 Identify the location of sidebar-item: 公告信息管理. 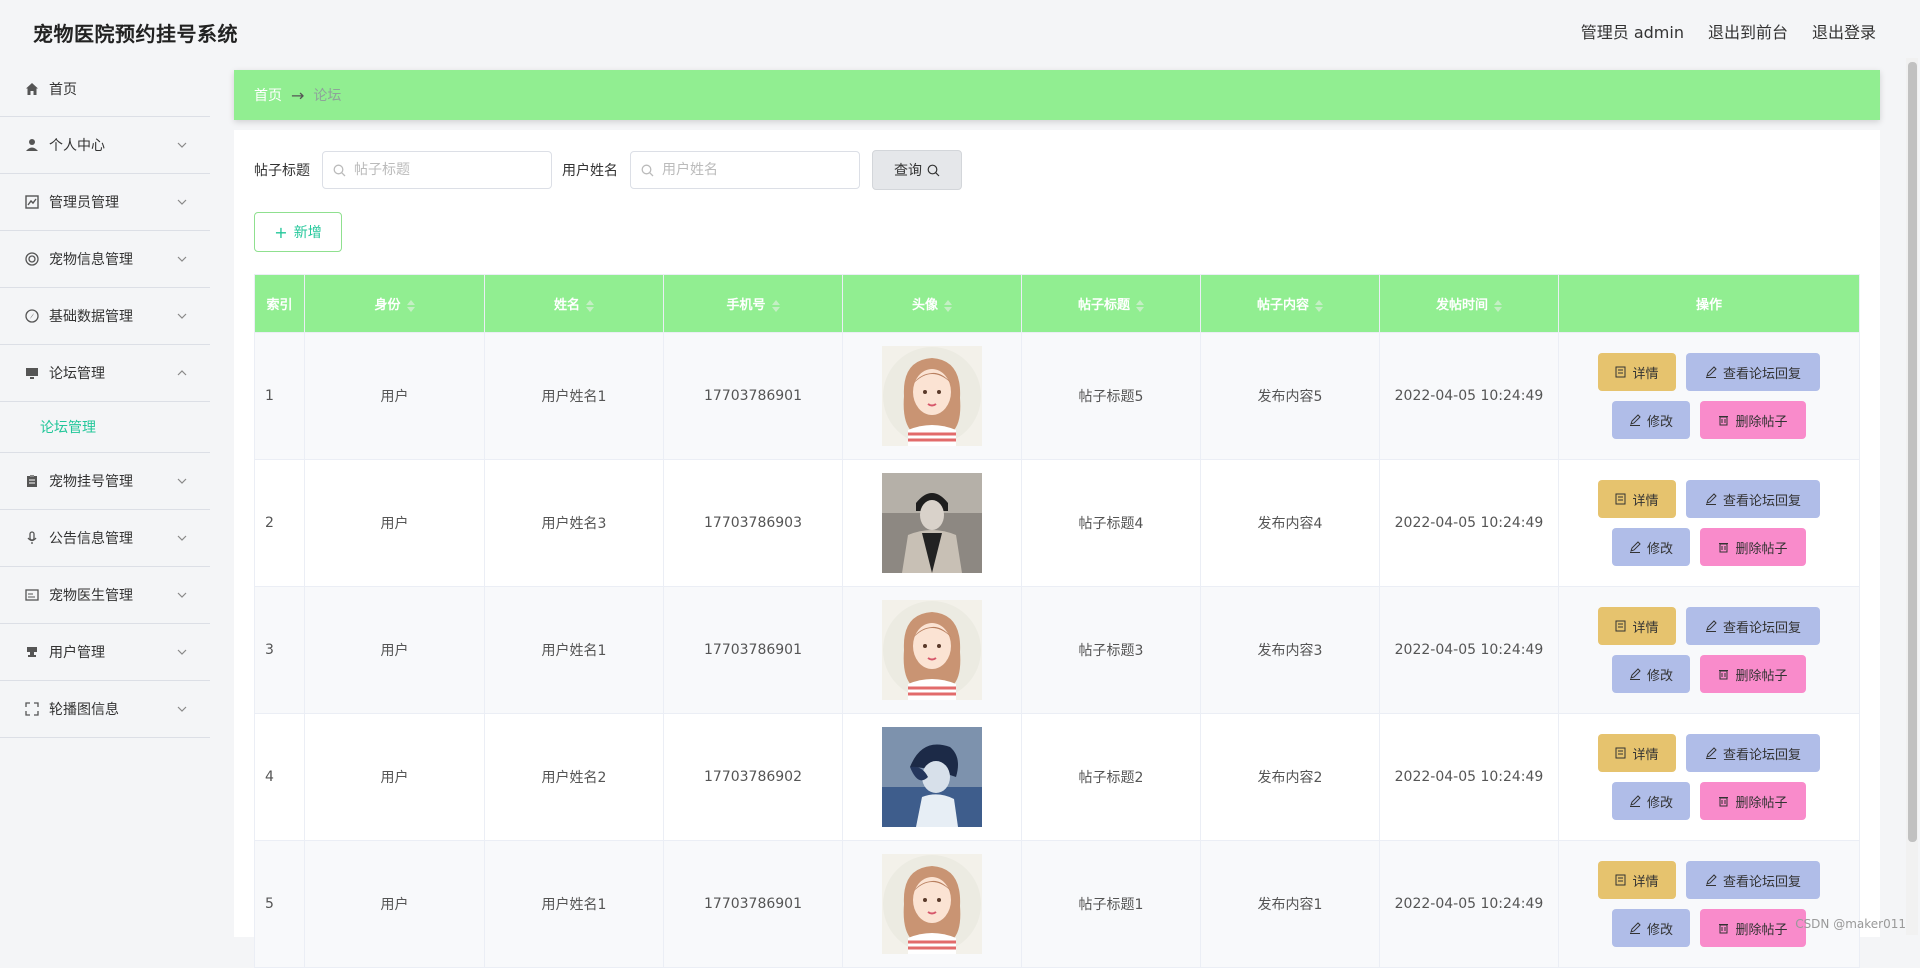
(105, 538).